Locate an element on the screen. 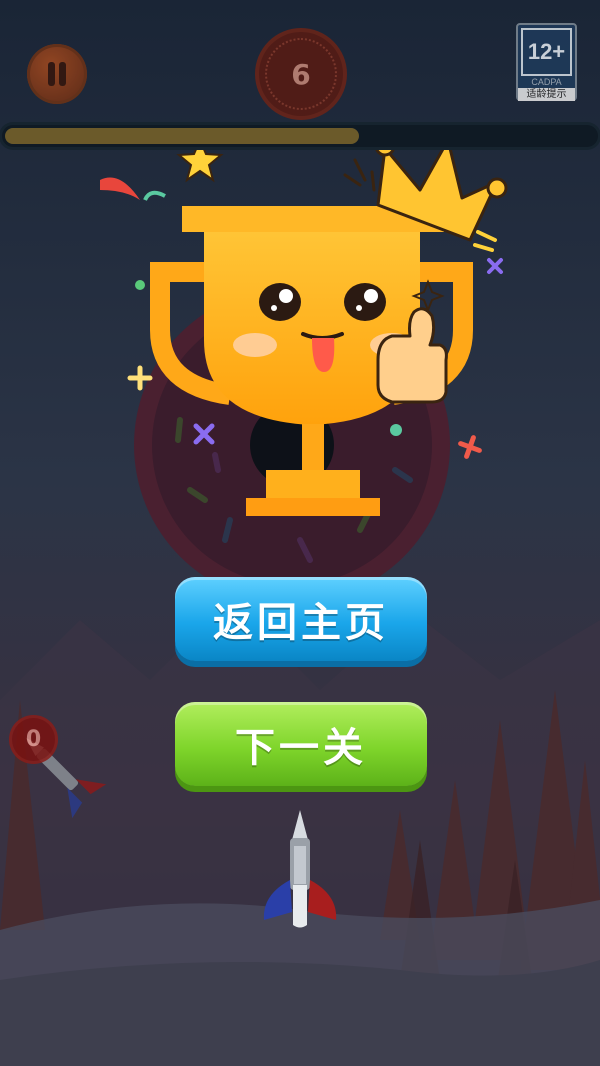 The height and width of the screenshot is (1066, 600). level-number: 6 is located at coordinates (301, 74).